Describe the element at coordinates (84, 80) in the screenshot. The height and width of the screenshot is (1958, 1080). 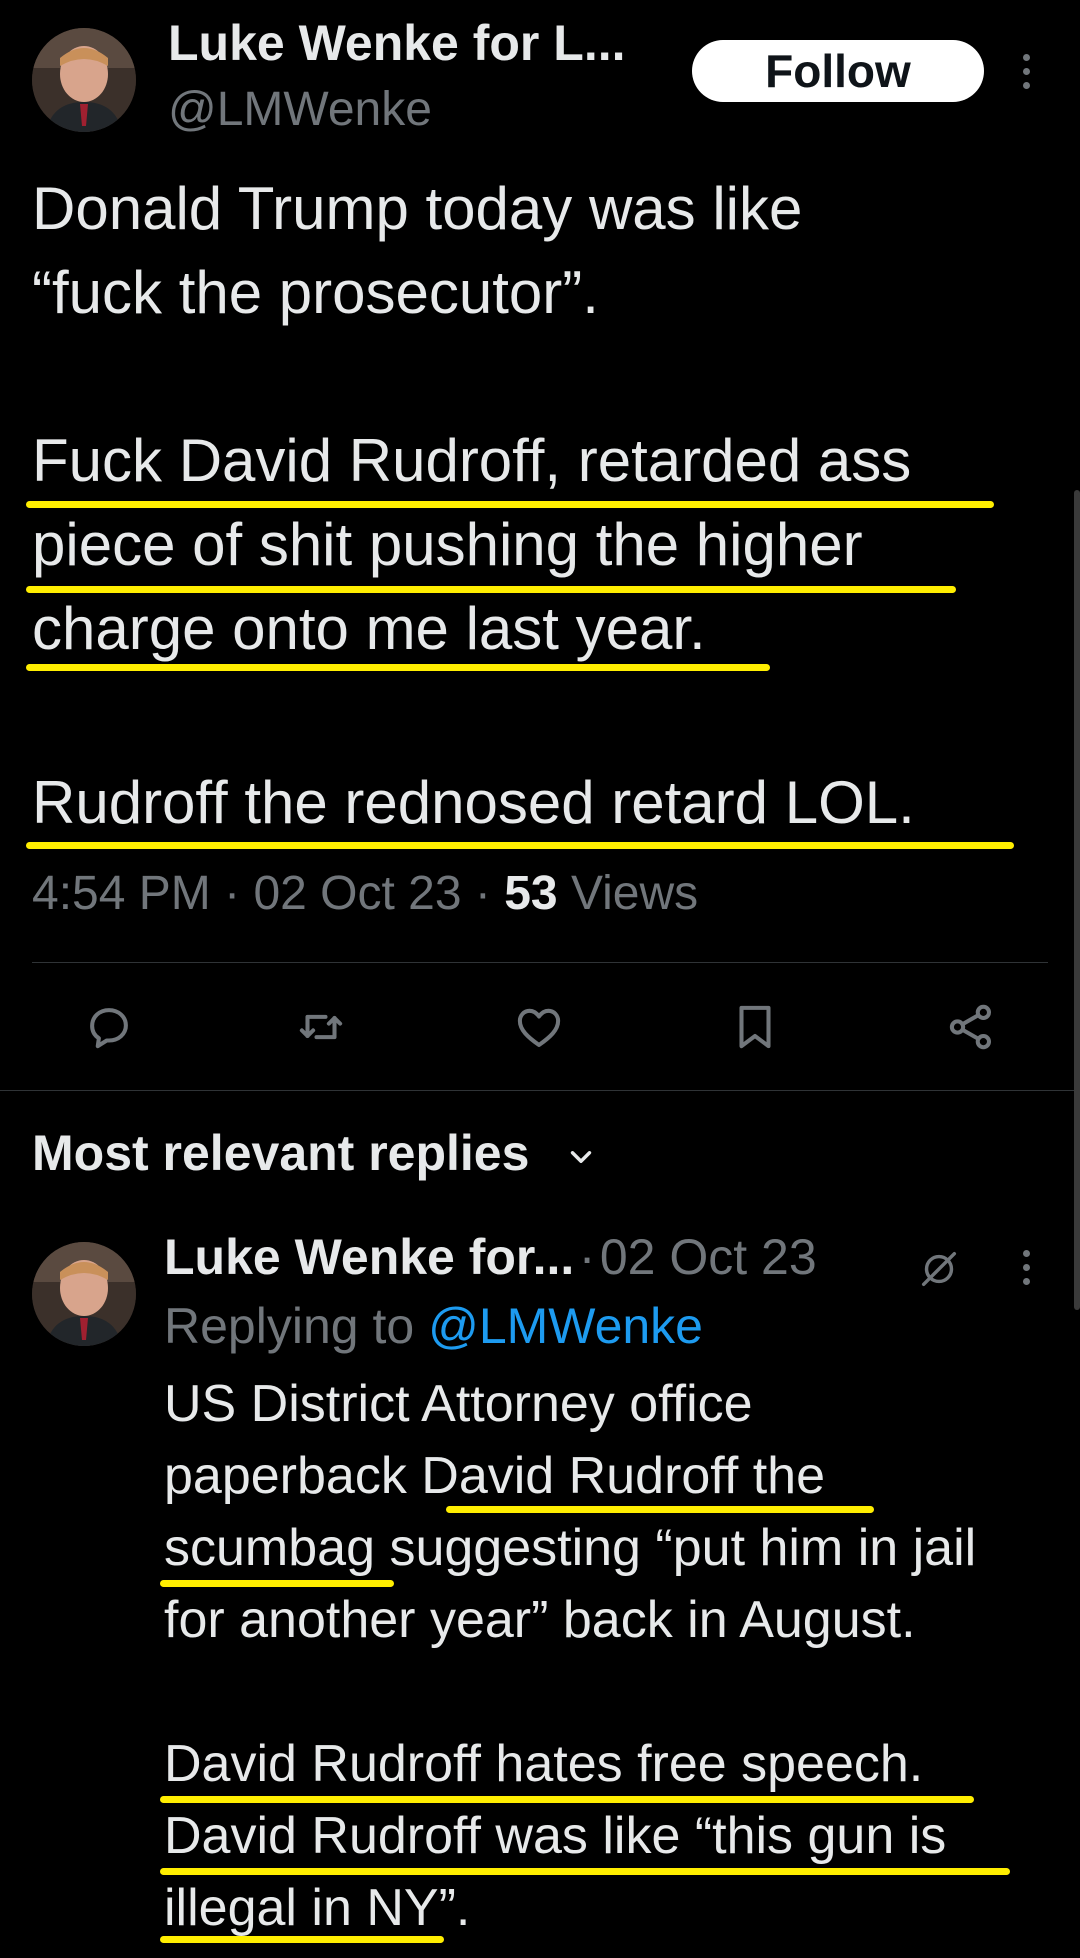
I see `author-avatar` at that location.